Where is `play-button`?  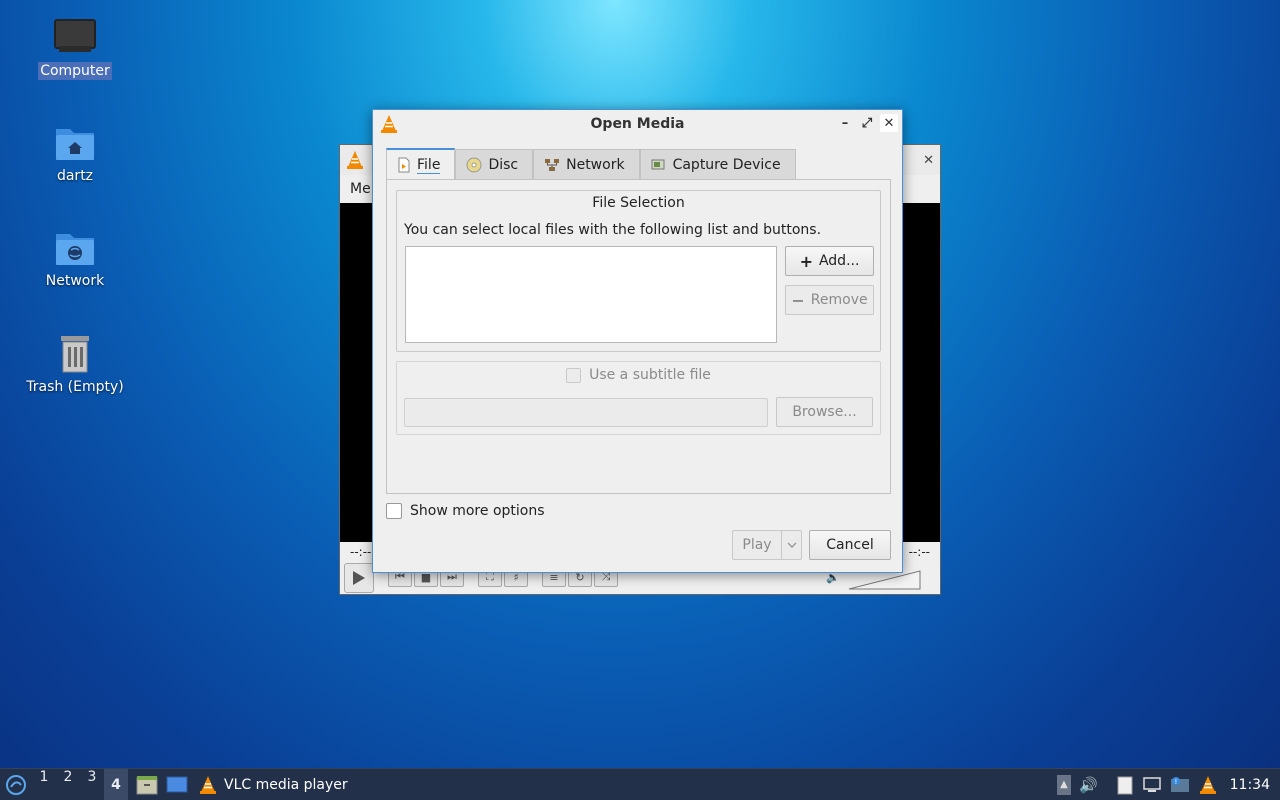
play-button is located at coordinates (359, 578).